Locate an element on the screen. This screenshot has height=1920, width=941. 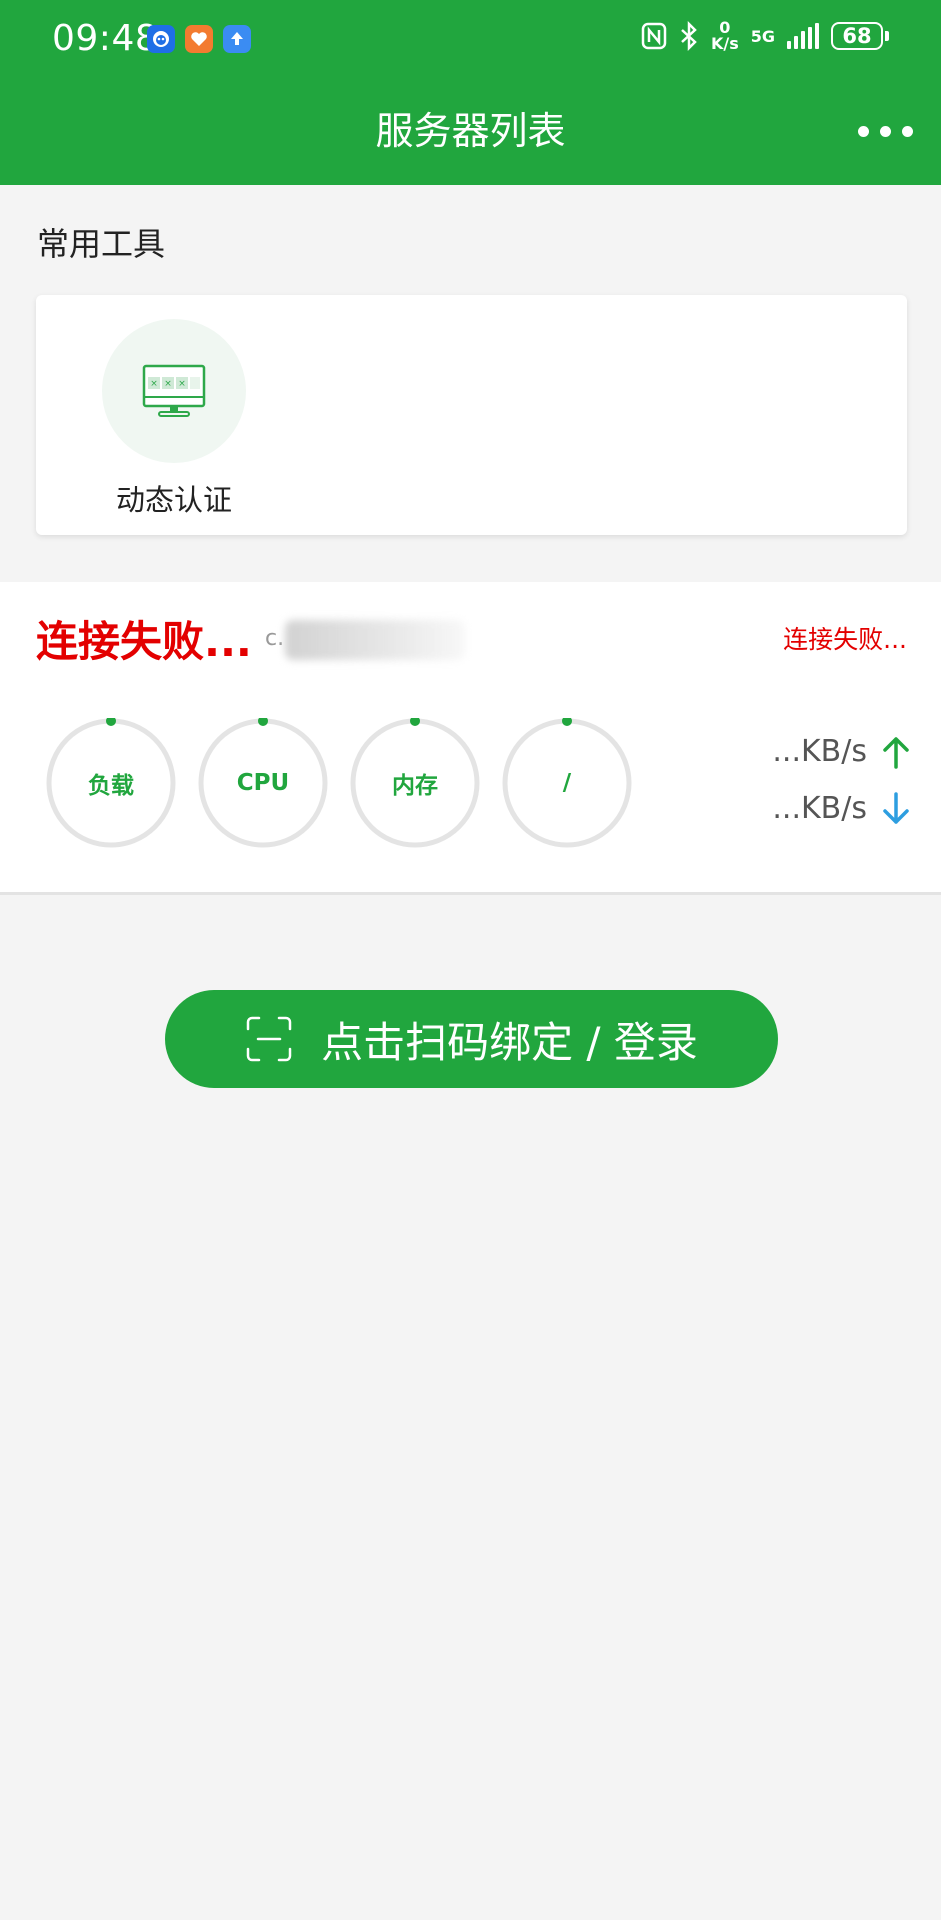
download-speed-row: ...KB/s is located at coordinates (841, 808).